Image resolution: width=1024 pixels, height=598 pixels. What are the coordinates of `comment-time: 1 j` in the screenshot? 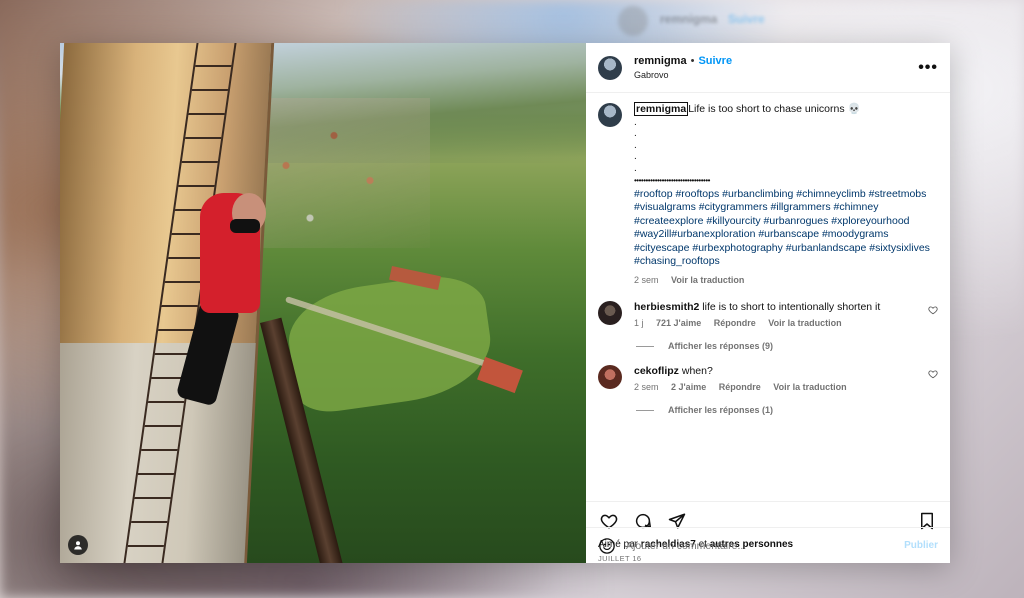 It's located at (639, 323).